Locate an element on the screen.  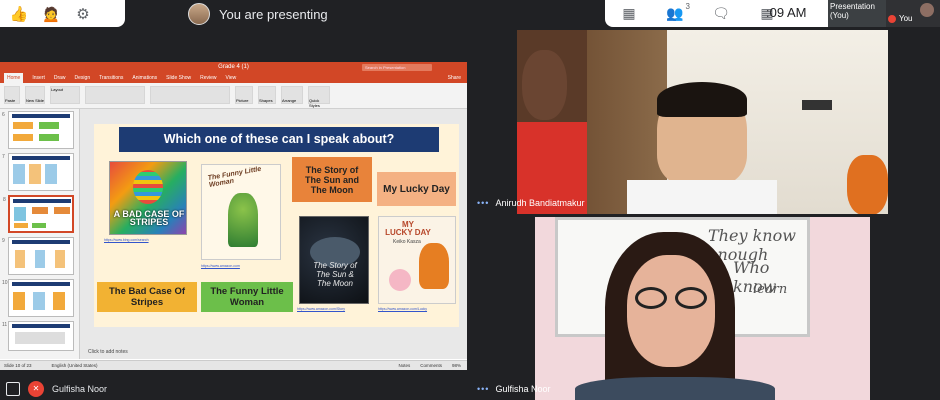
shapes-button: Shapes is located at coordinates (267, 95).